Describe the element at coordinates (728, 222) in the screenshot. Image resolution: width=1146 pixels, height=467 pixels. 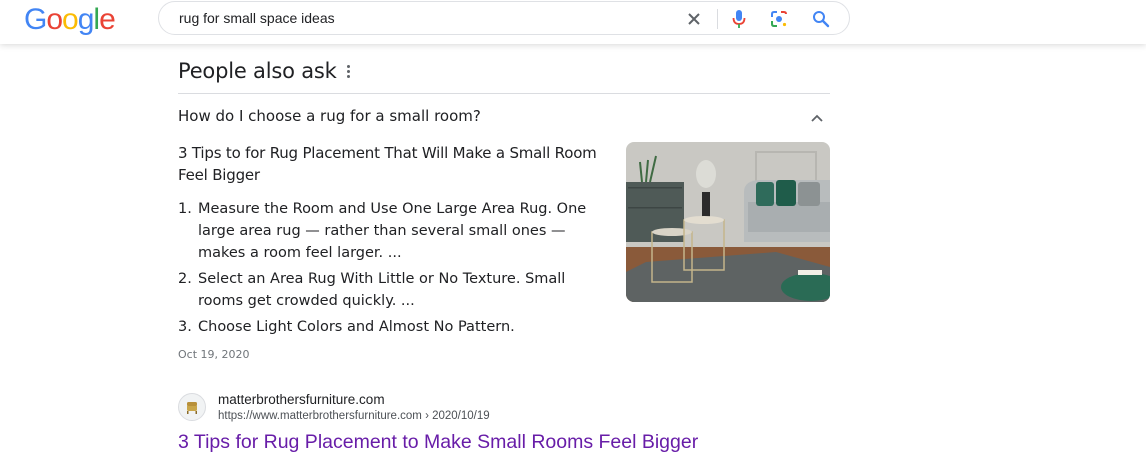
I see `room-thumbnail-image` at that location.